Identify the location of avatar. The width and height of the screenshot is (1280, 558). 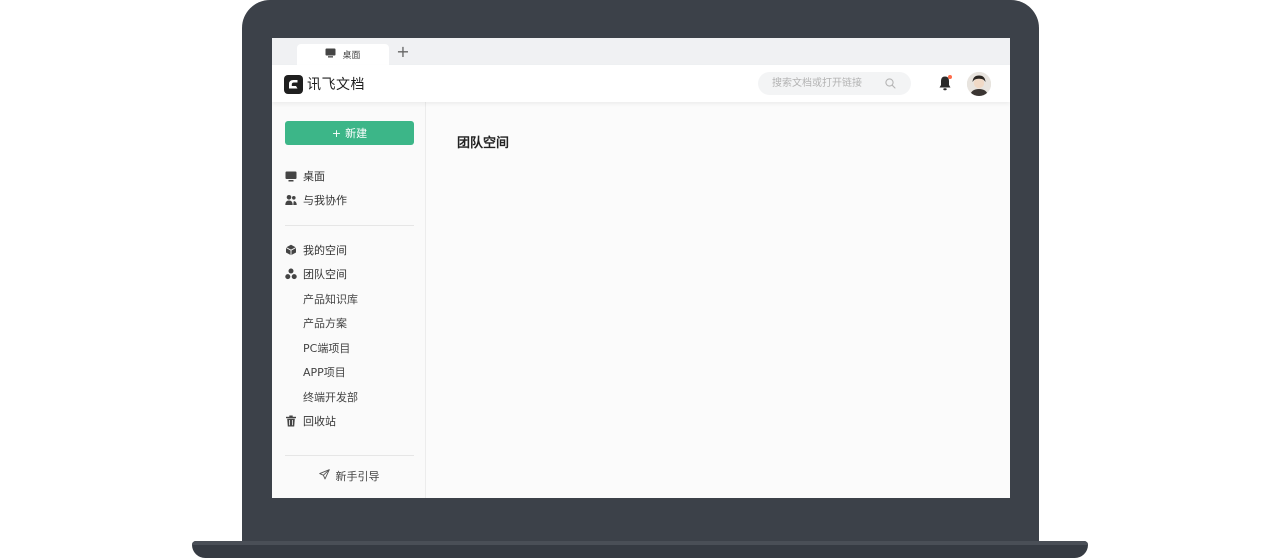
(979, 84).